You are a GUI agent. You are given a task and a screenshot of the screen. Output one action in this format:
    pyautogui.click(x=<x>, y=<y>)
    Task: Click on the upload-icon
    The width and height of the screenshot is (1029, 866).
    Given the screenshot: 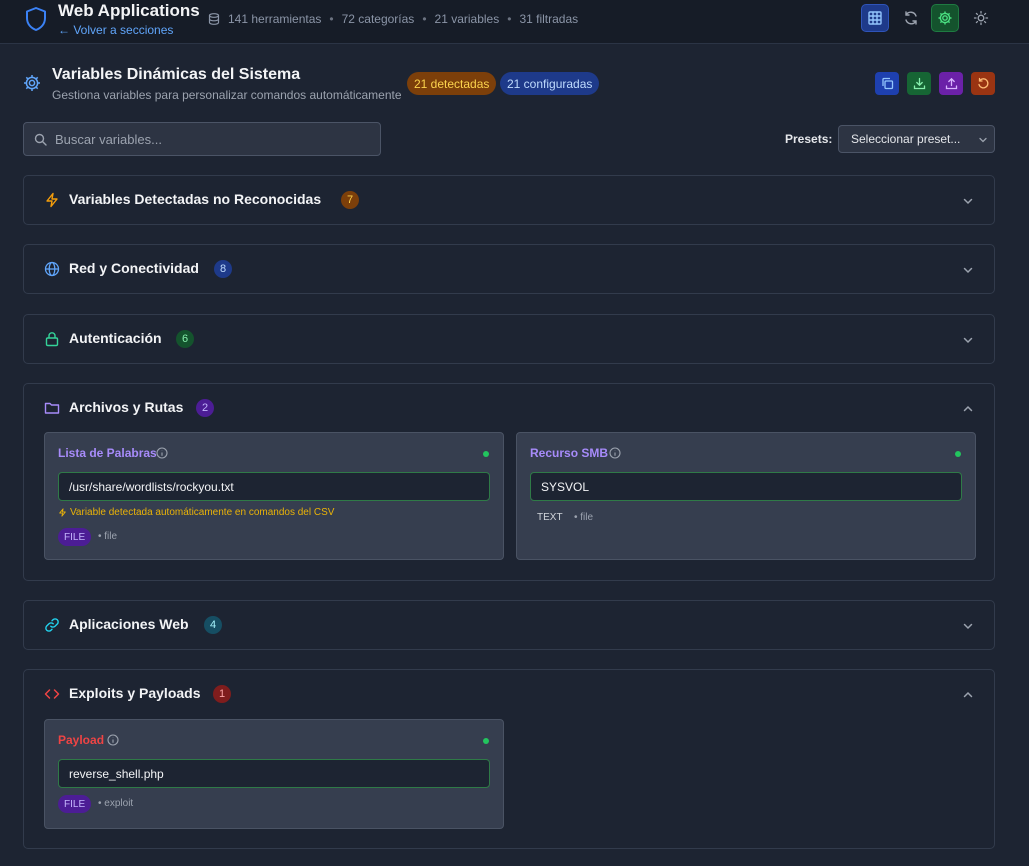 What is the action you would take?
    pyautogui.click(x=951, y=83)
    